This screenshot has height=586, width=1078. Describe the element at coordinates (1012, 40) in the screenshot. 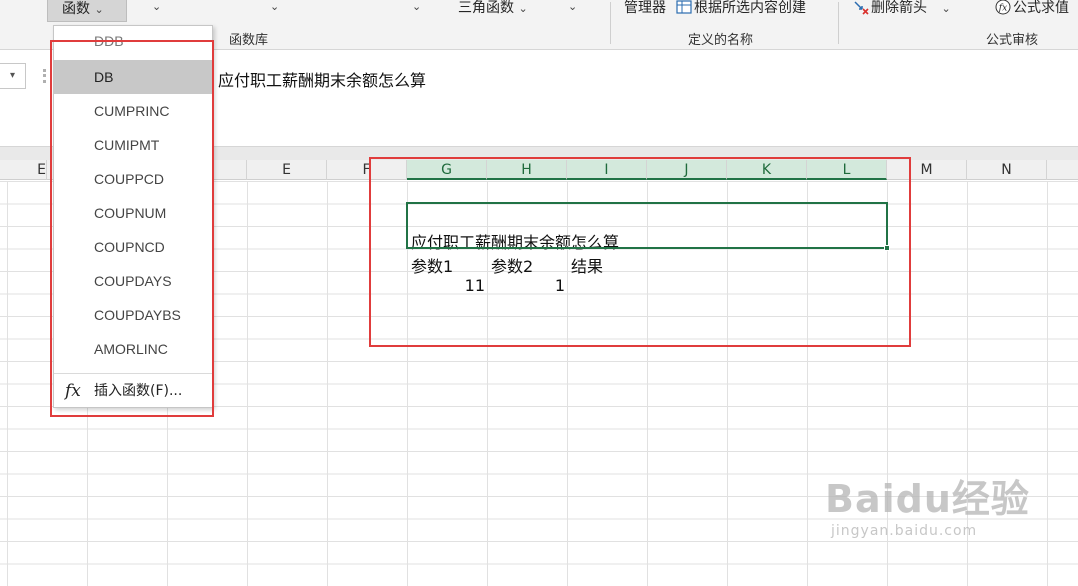

I see `formula-auditing-group-label: 公式审核` at that location.